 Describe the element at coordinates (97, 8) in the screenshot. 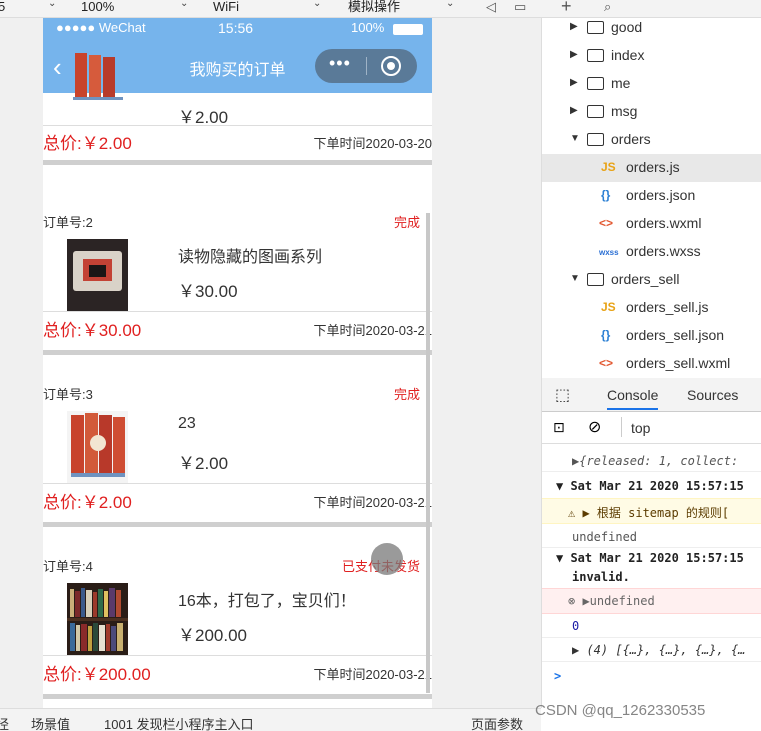

I see `zoom-select: 100%` at that location.